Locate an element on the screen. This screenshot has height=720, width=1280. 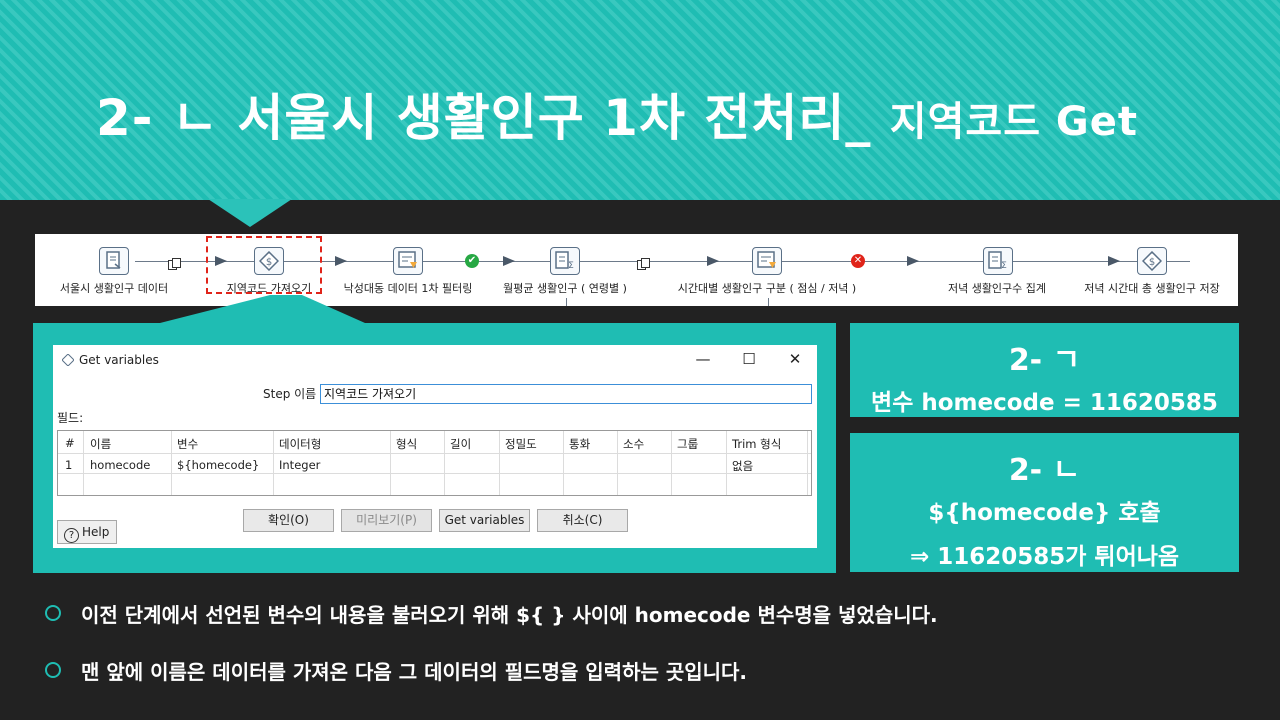
help-button: ? Help is located at coordinates (87, 532).